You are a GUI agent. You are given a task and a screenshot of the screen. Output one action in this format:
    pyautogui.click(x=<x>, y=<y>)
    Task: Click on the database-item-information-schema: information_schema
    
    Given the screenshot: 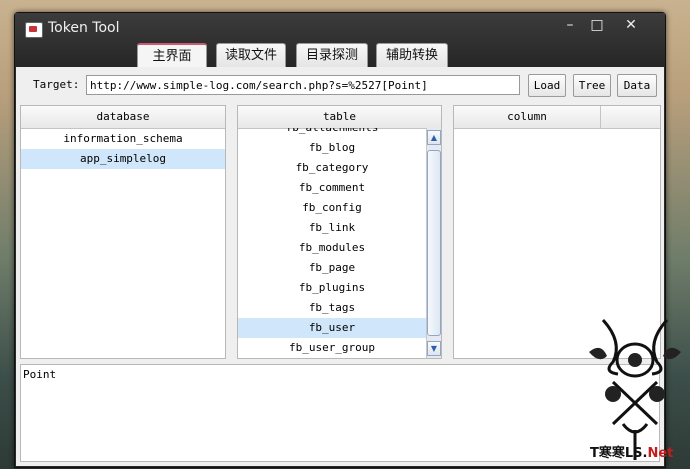 What is the action you would take?
    pyautogui.click(x=123, y=139)
    